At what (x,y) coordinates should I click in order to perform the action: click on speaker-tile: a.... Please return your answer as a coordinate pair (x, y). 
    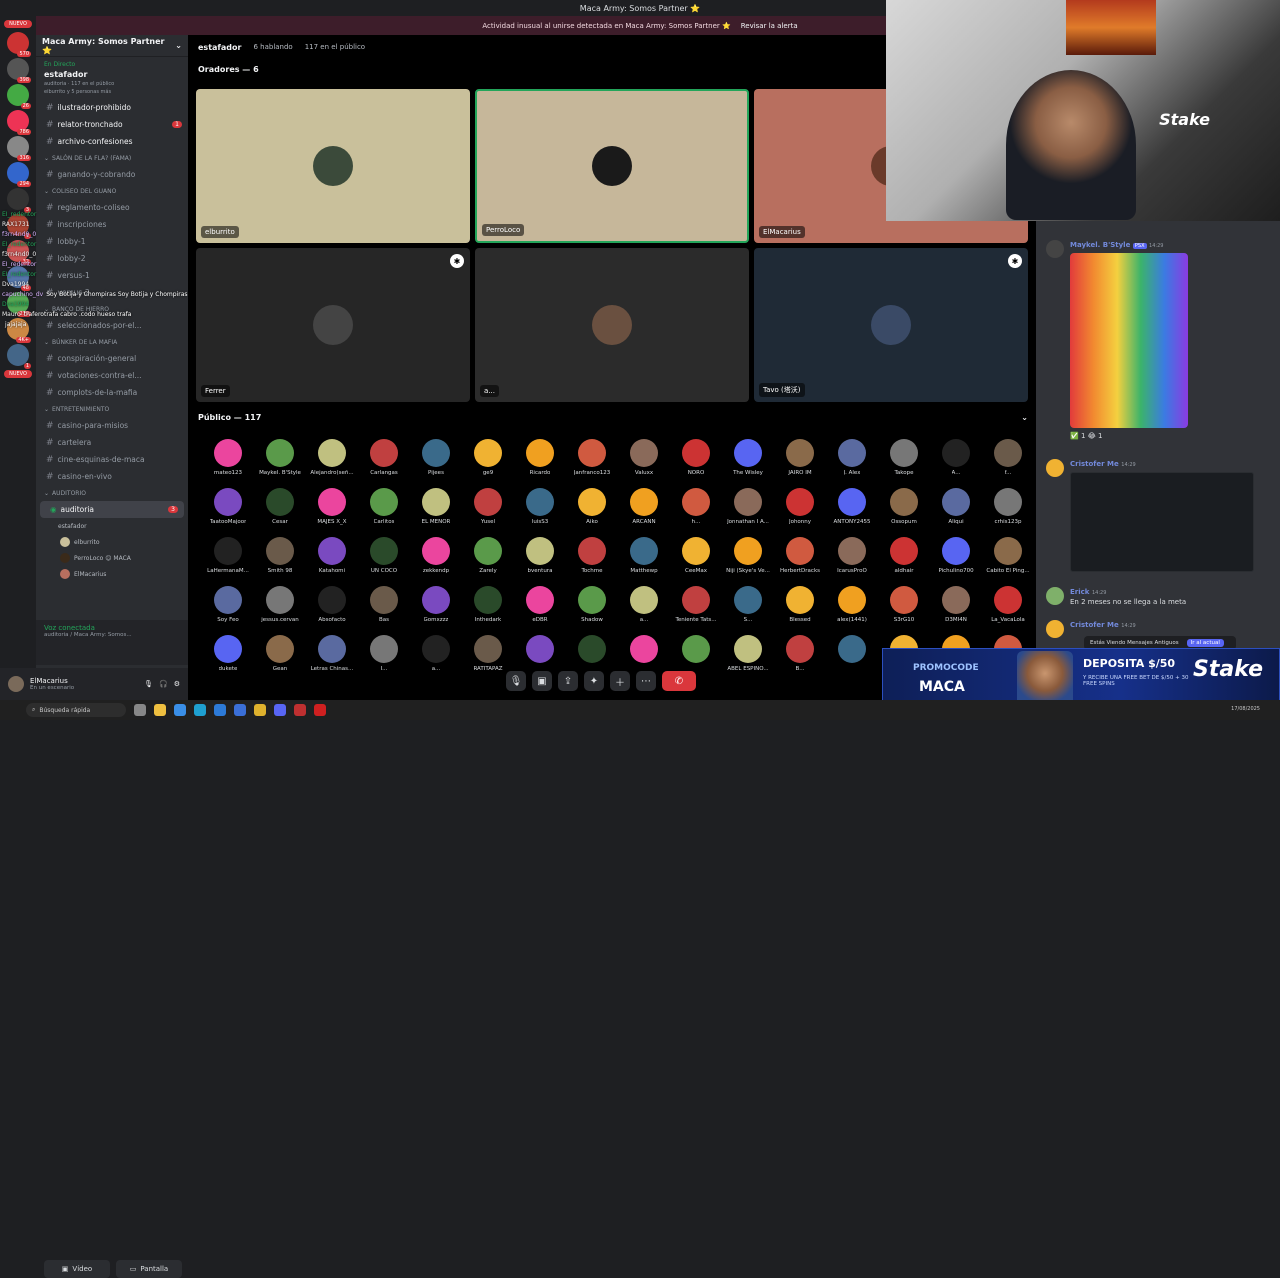
    Looking at the image, I should click on (612, 325).